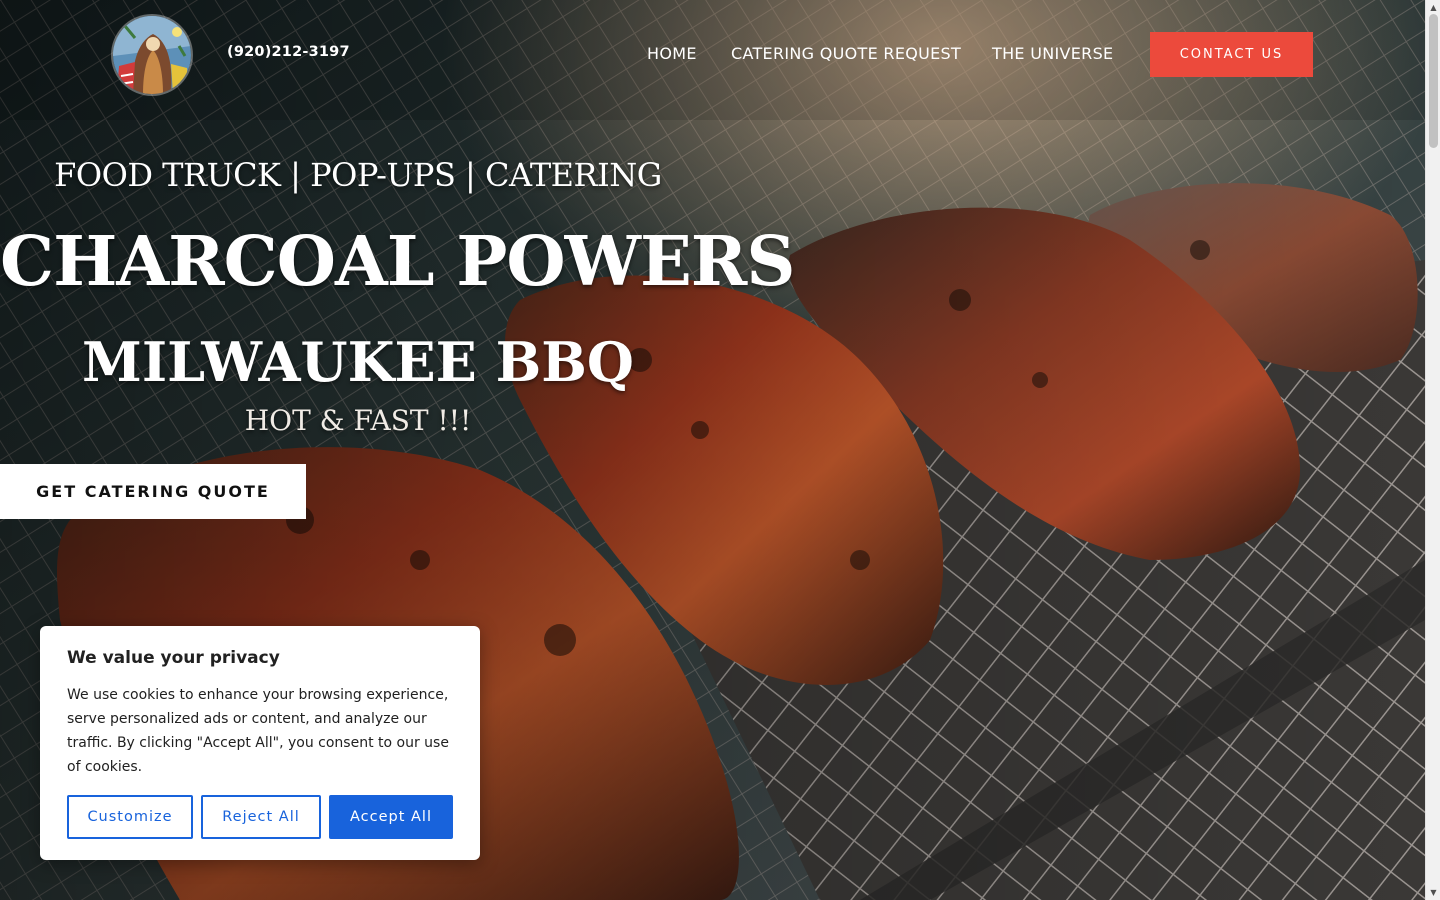  What do you see at coordinates (1052, 53) in the screenshot?
I see `nav-the-universe: THE UNIVERSE` at bounding box center [1052, 53].